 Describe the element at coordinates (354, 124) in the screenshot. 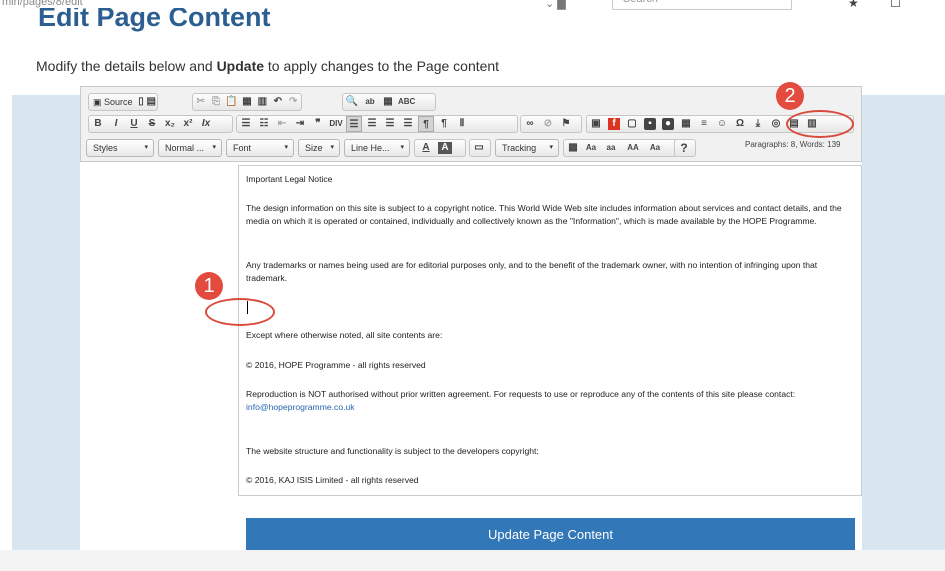

I see `align-left-icon: ☰` at that location.